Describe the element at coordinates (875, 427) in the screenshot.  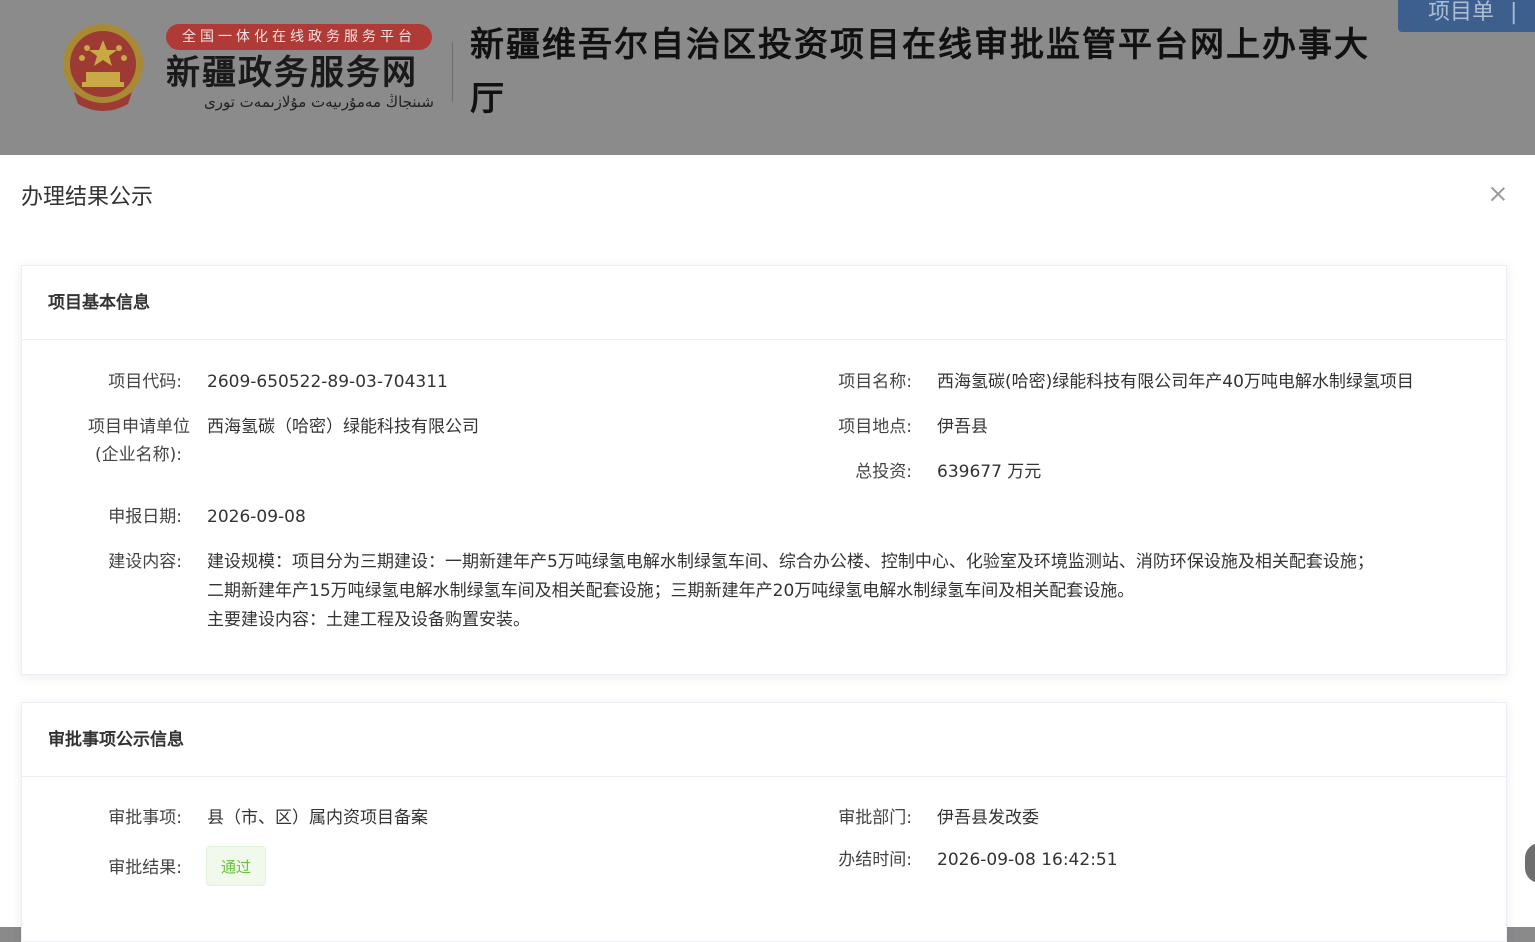
I see `location-label: 项目地点:` at that location.